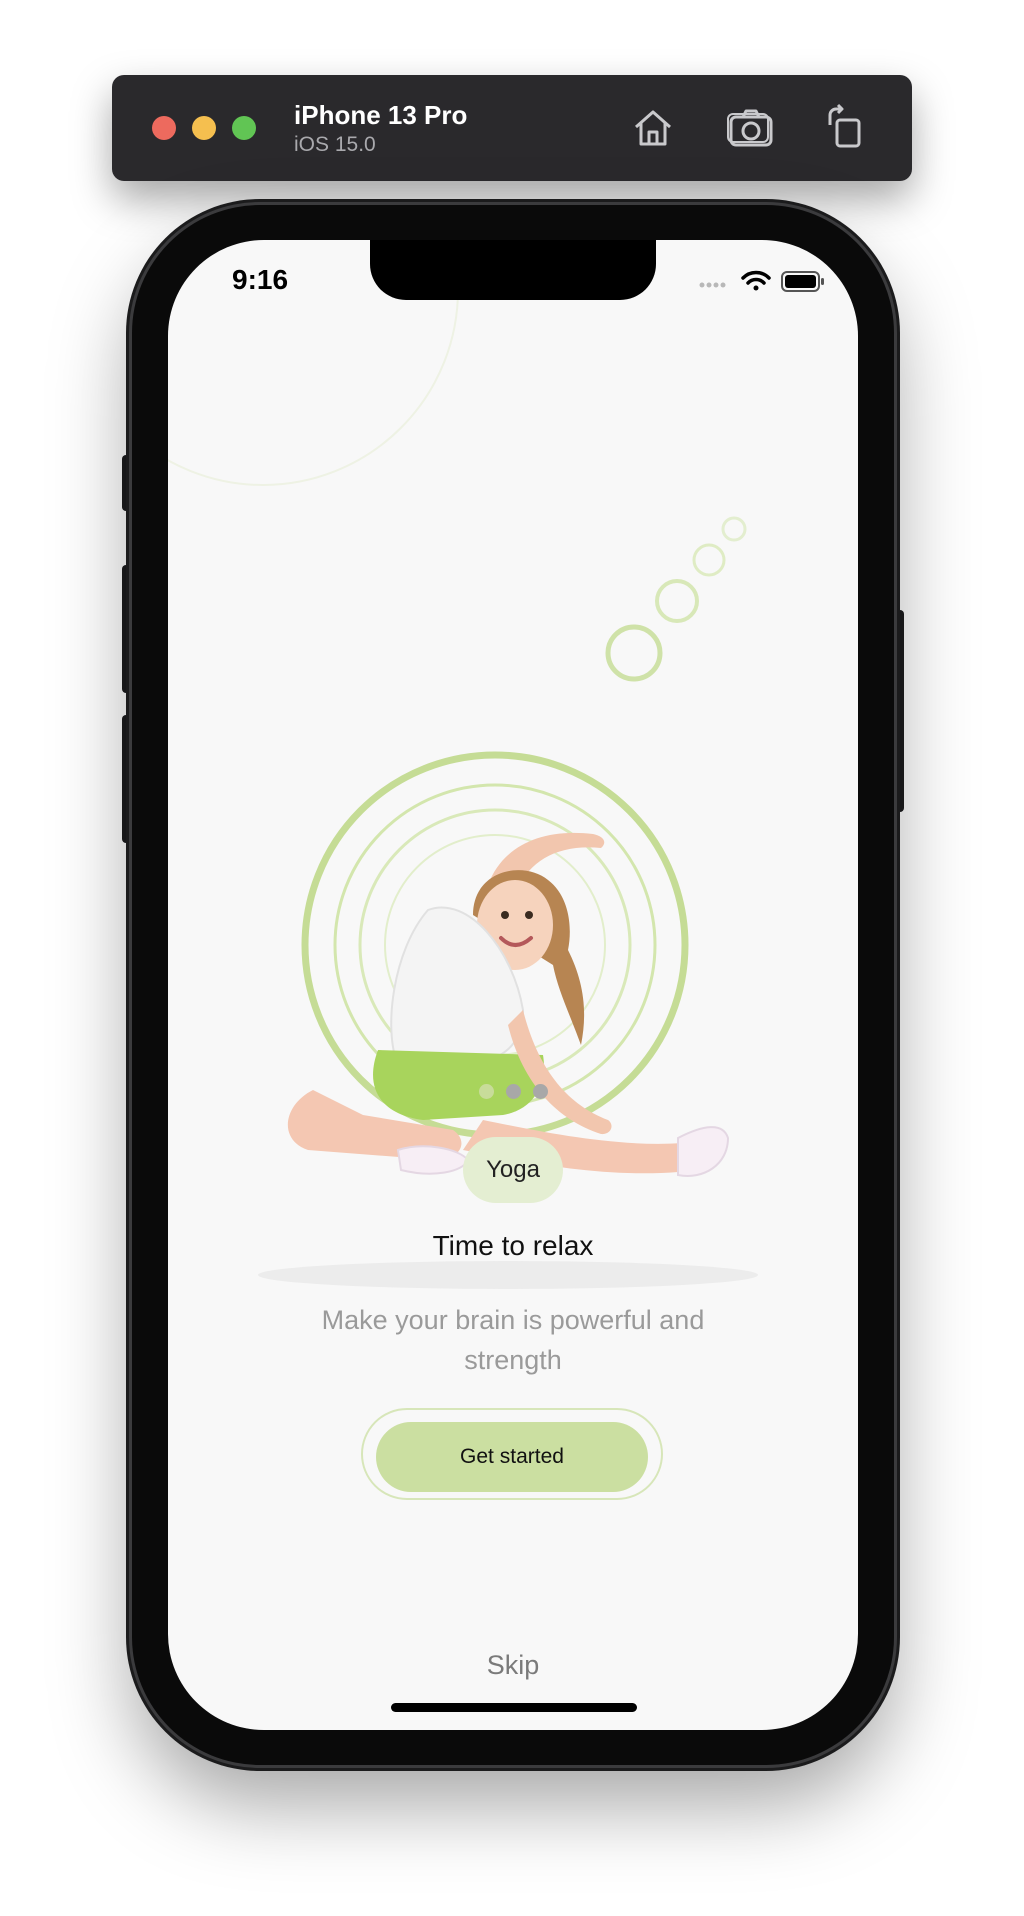 This screenshot has width=1024, height=1916. I want to click on close-window-button, so click(164, 128).